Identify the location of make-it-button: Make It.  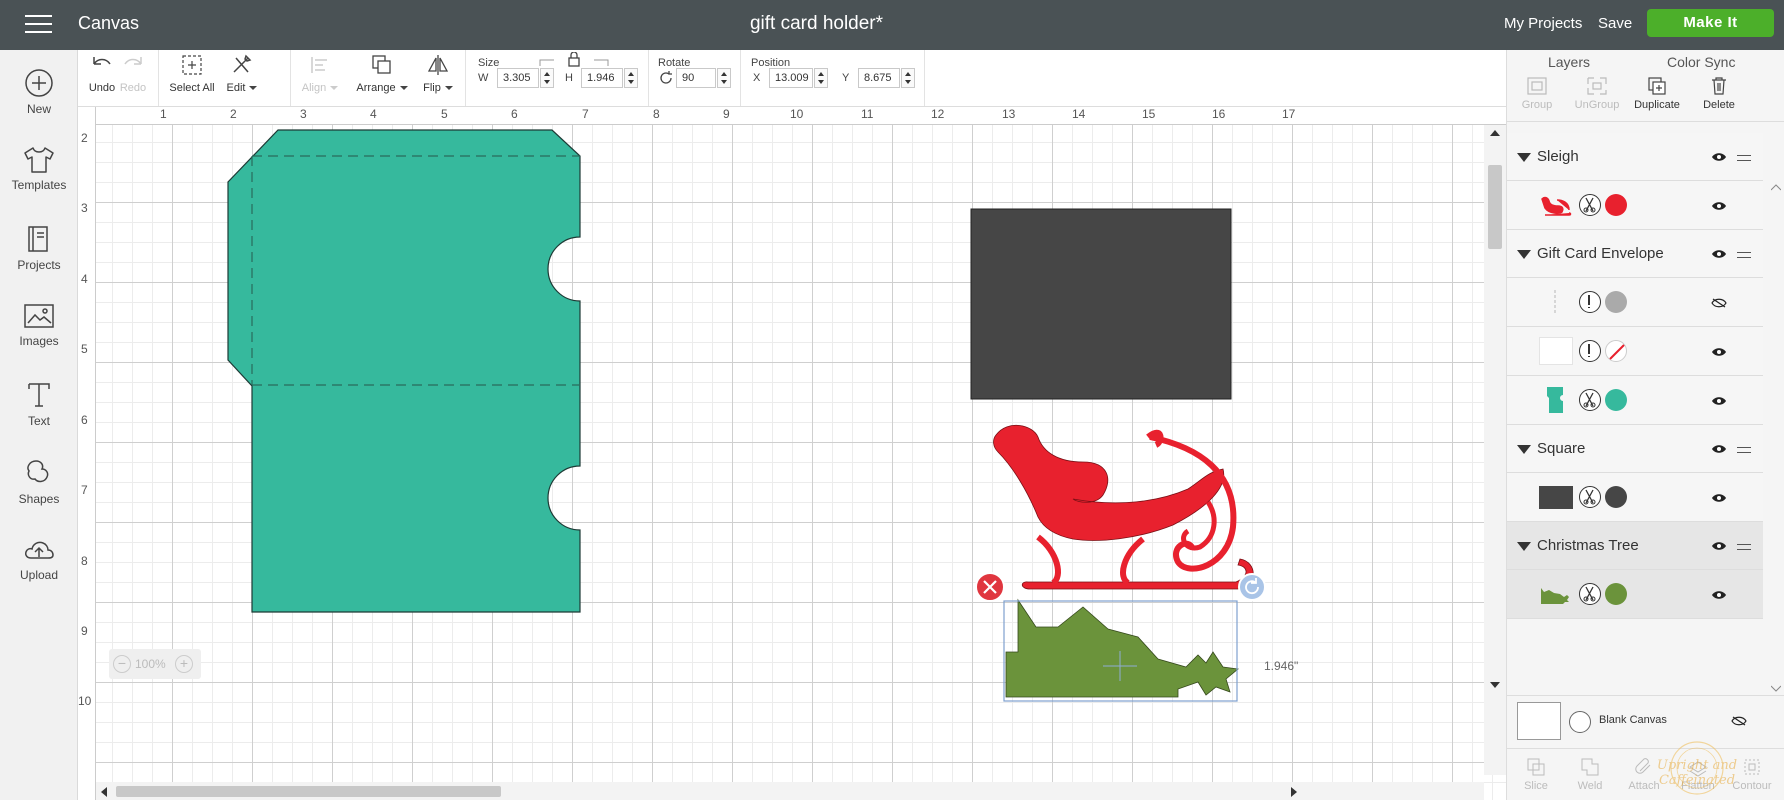
(1710, 23).